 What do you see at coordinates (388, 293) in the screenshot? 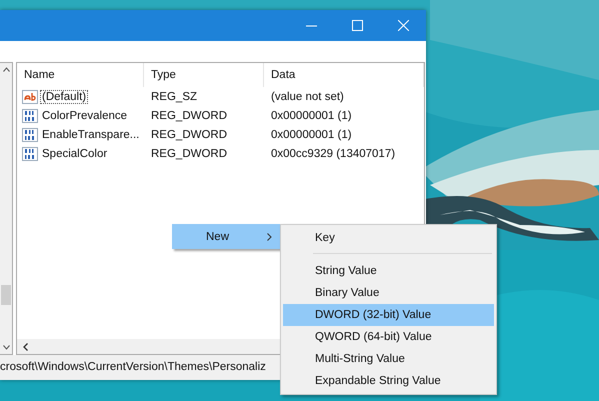
I see `menu-item: Binary Value` at bounding box center [388, 293].